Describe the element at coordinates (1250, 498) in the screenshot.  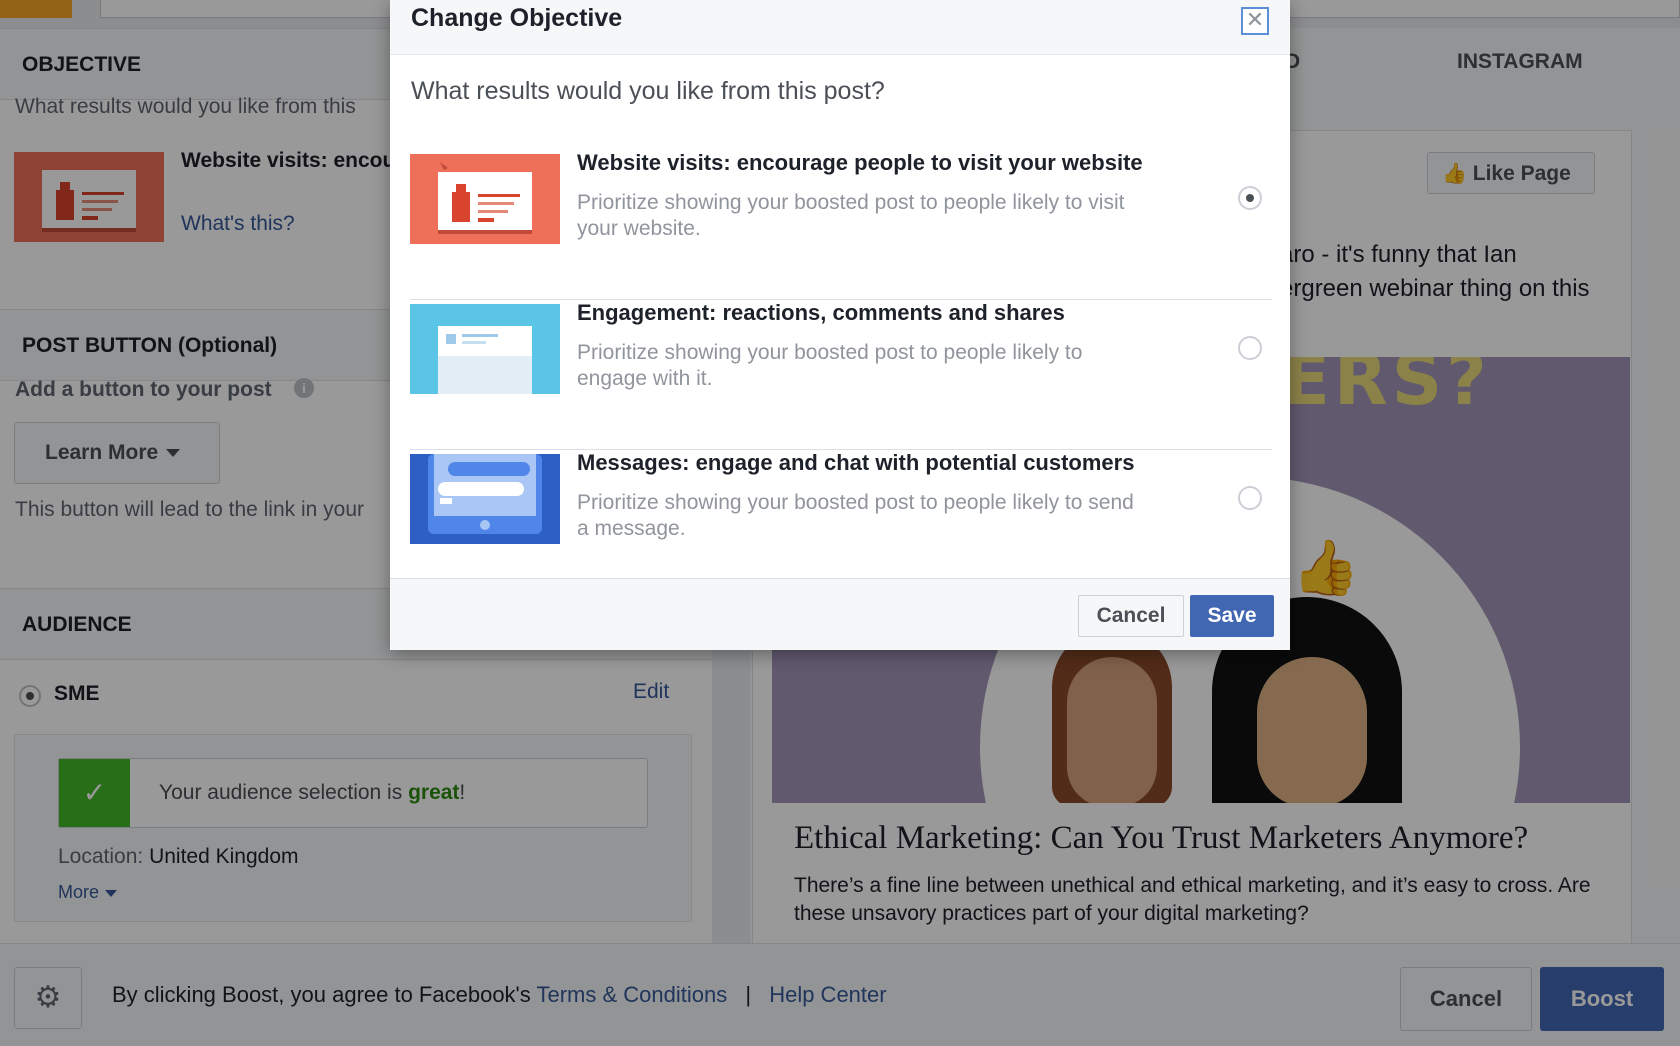
I see `option-radio-messages` at that location.